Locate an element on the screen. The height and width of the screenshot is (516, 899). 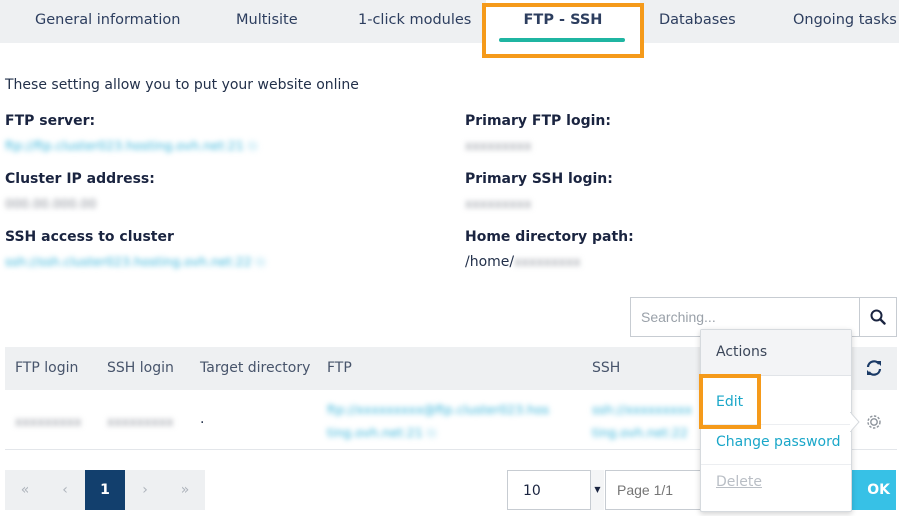
search-button is located at coordinates (878, 317).